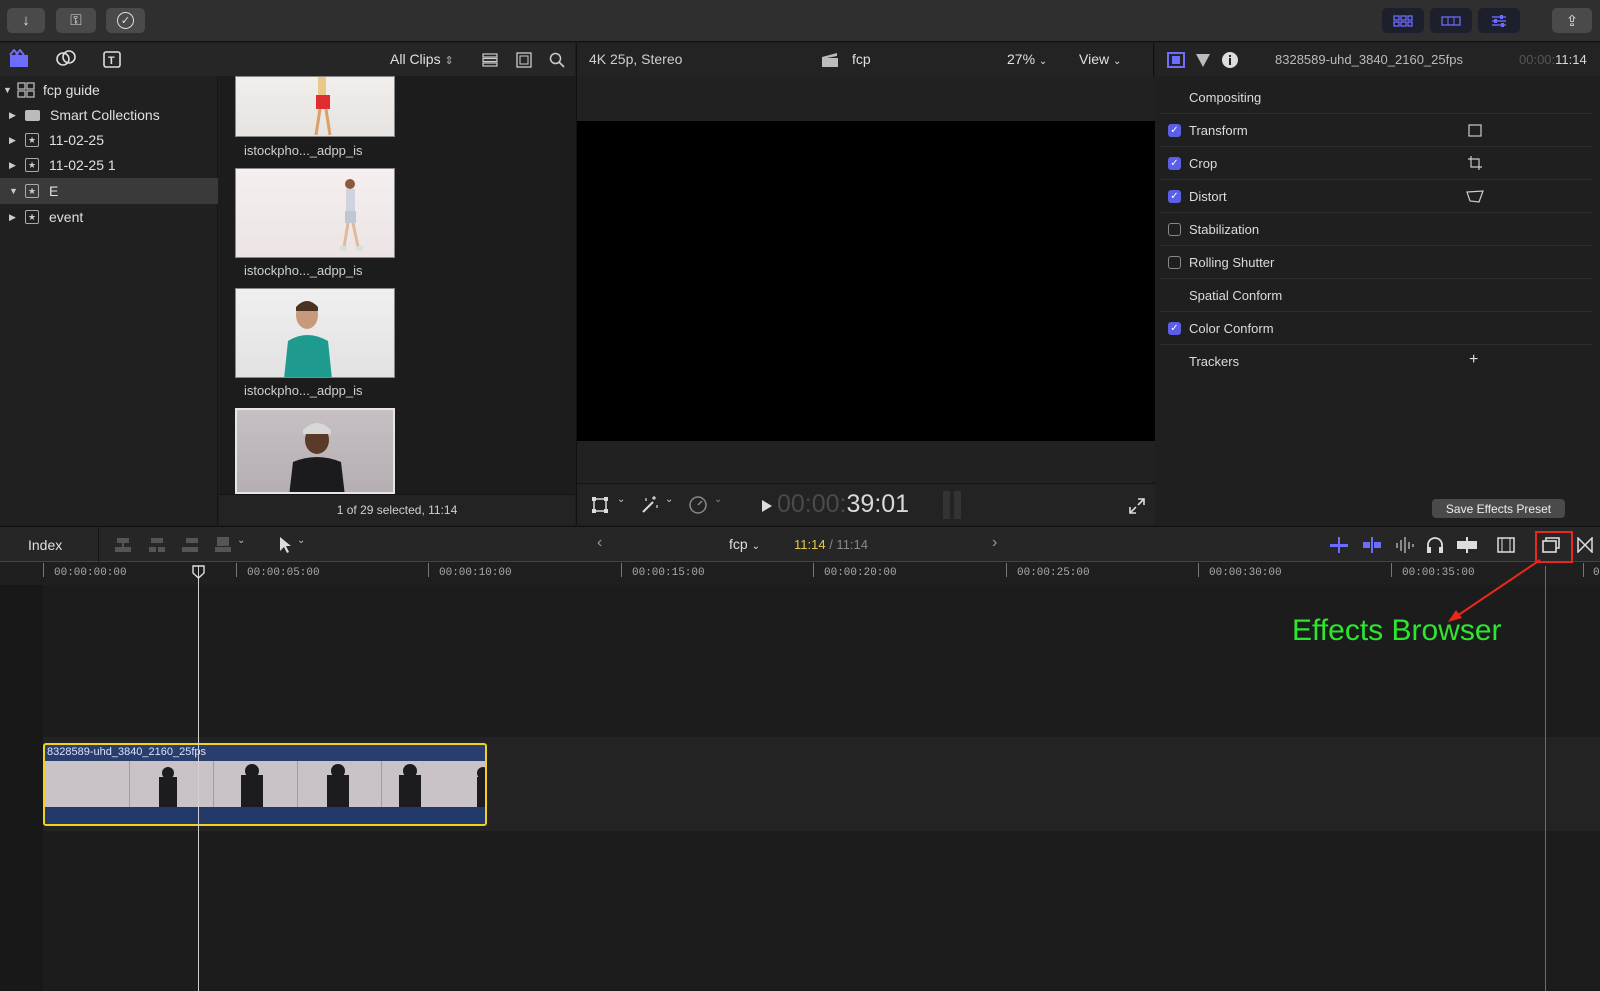 This screenshot has width=1600, height=991. I want to click on sidebar-item-label: event, so click(66, 217).